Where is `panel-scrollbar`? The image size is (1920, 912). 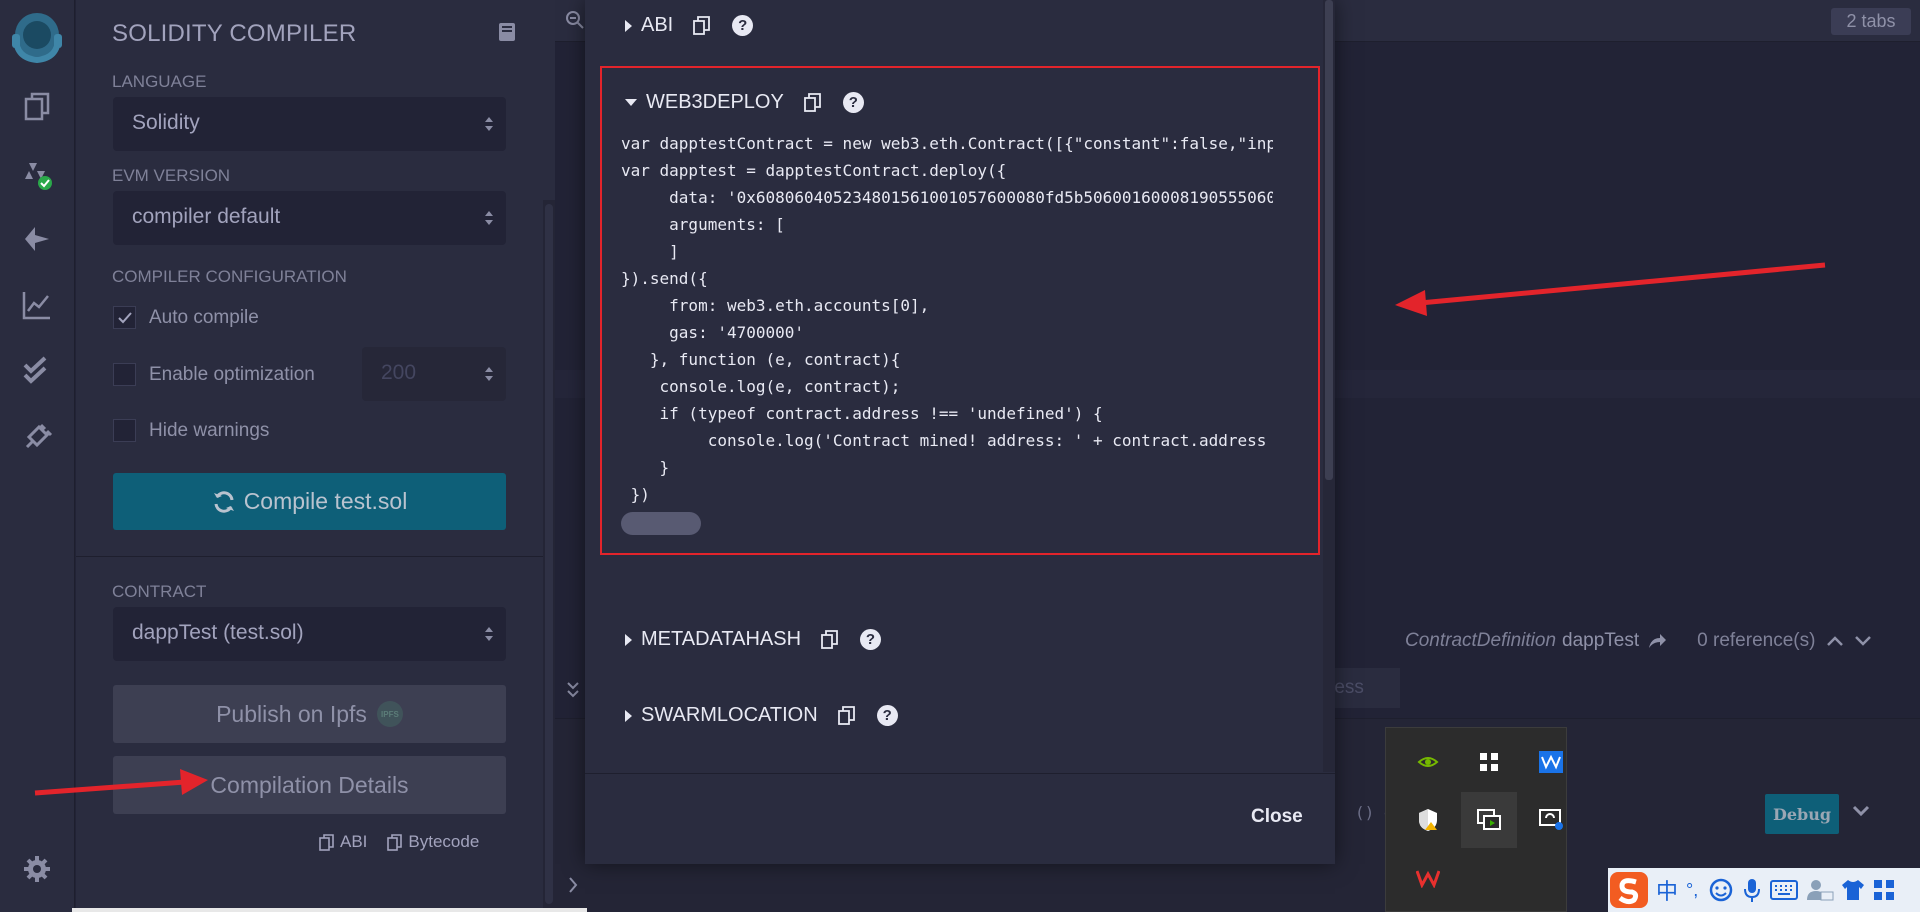 panel-scrollbar is located at coordinates (549, 556).